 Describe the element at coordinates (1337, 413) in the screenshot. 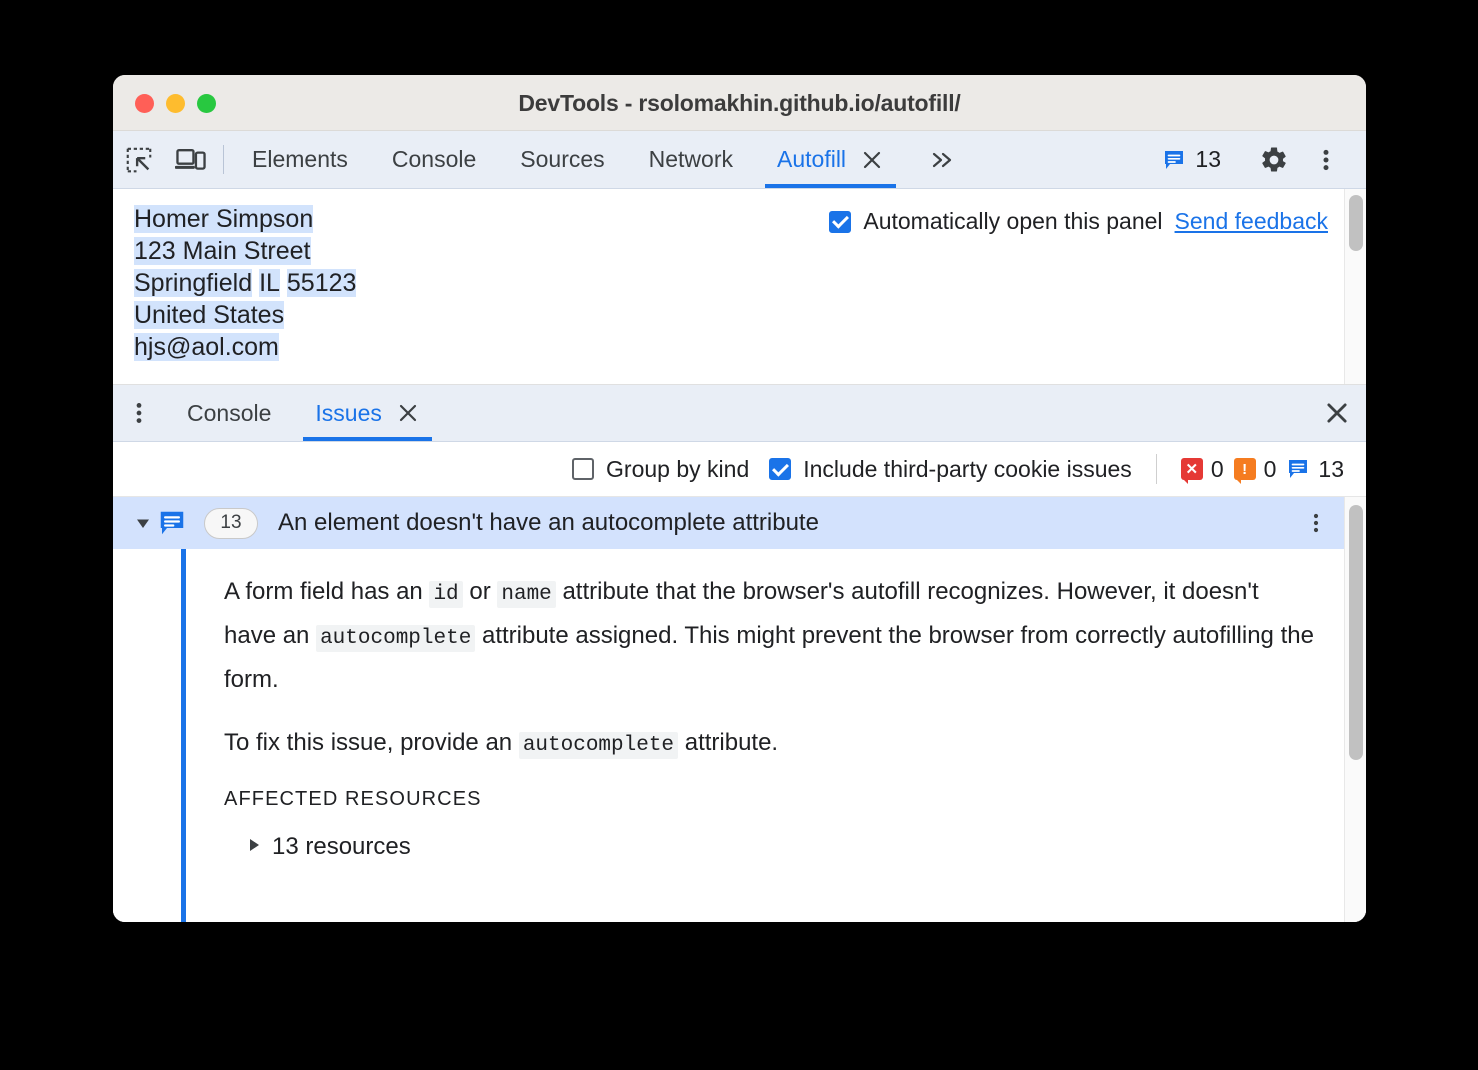

I see `drawer-close-icon` at that location.